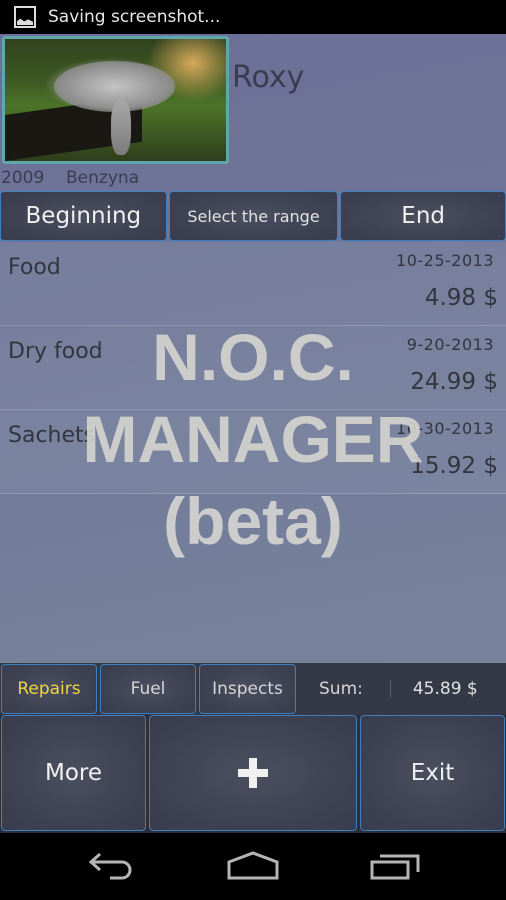 The height and width of the screenshot is (900, 506). I want to click on vehicle-fuel-type: Benzyna, so click(103, 178).